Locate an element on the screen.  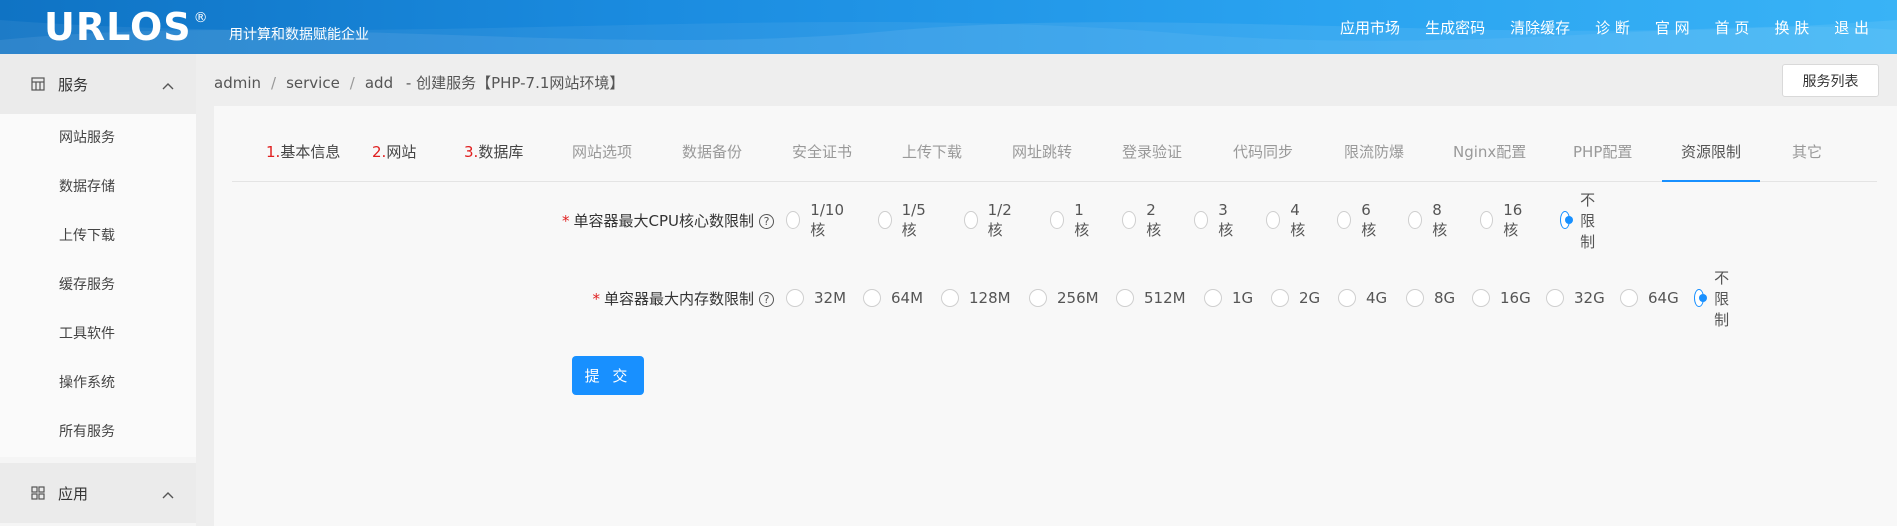
nav-official-site: 官 网 is located at coordinates (1672, 27).